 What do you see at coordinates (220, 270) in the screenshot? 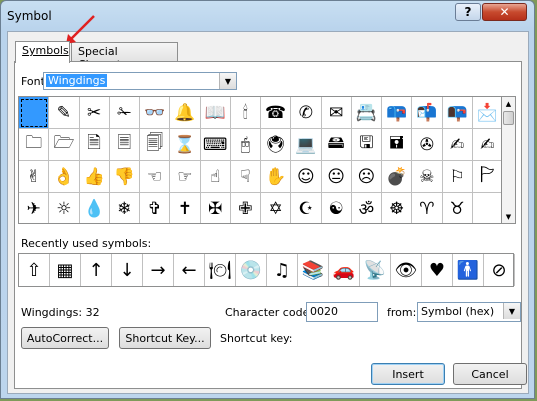
I see `recent-symbol-cell: 🍽` at bounding box center [220, 270].